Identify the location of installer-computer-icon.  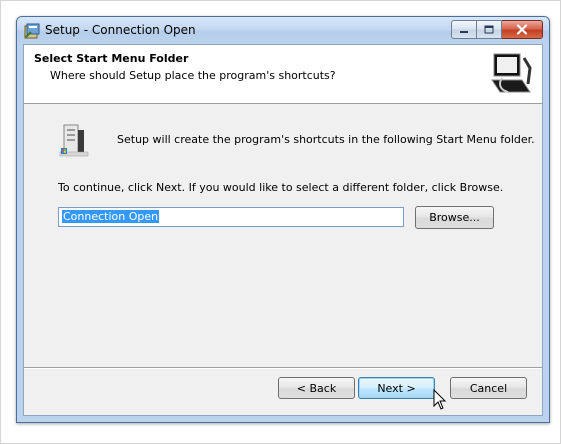
(510, 74).